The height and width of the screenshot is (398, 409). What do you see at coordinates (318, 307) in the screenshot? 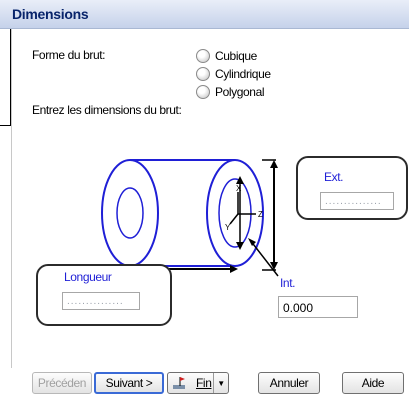
I see `int-diameter-input: 0.000` at bounding box center [318, 307].